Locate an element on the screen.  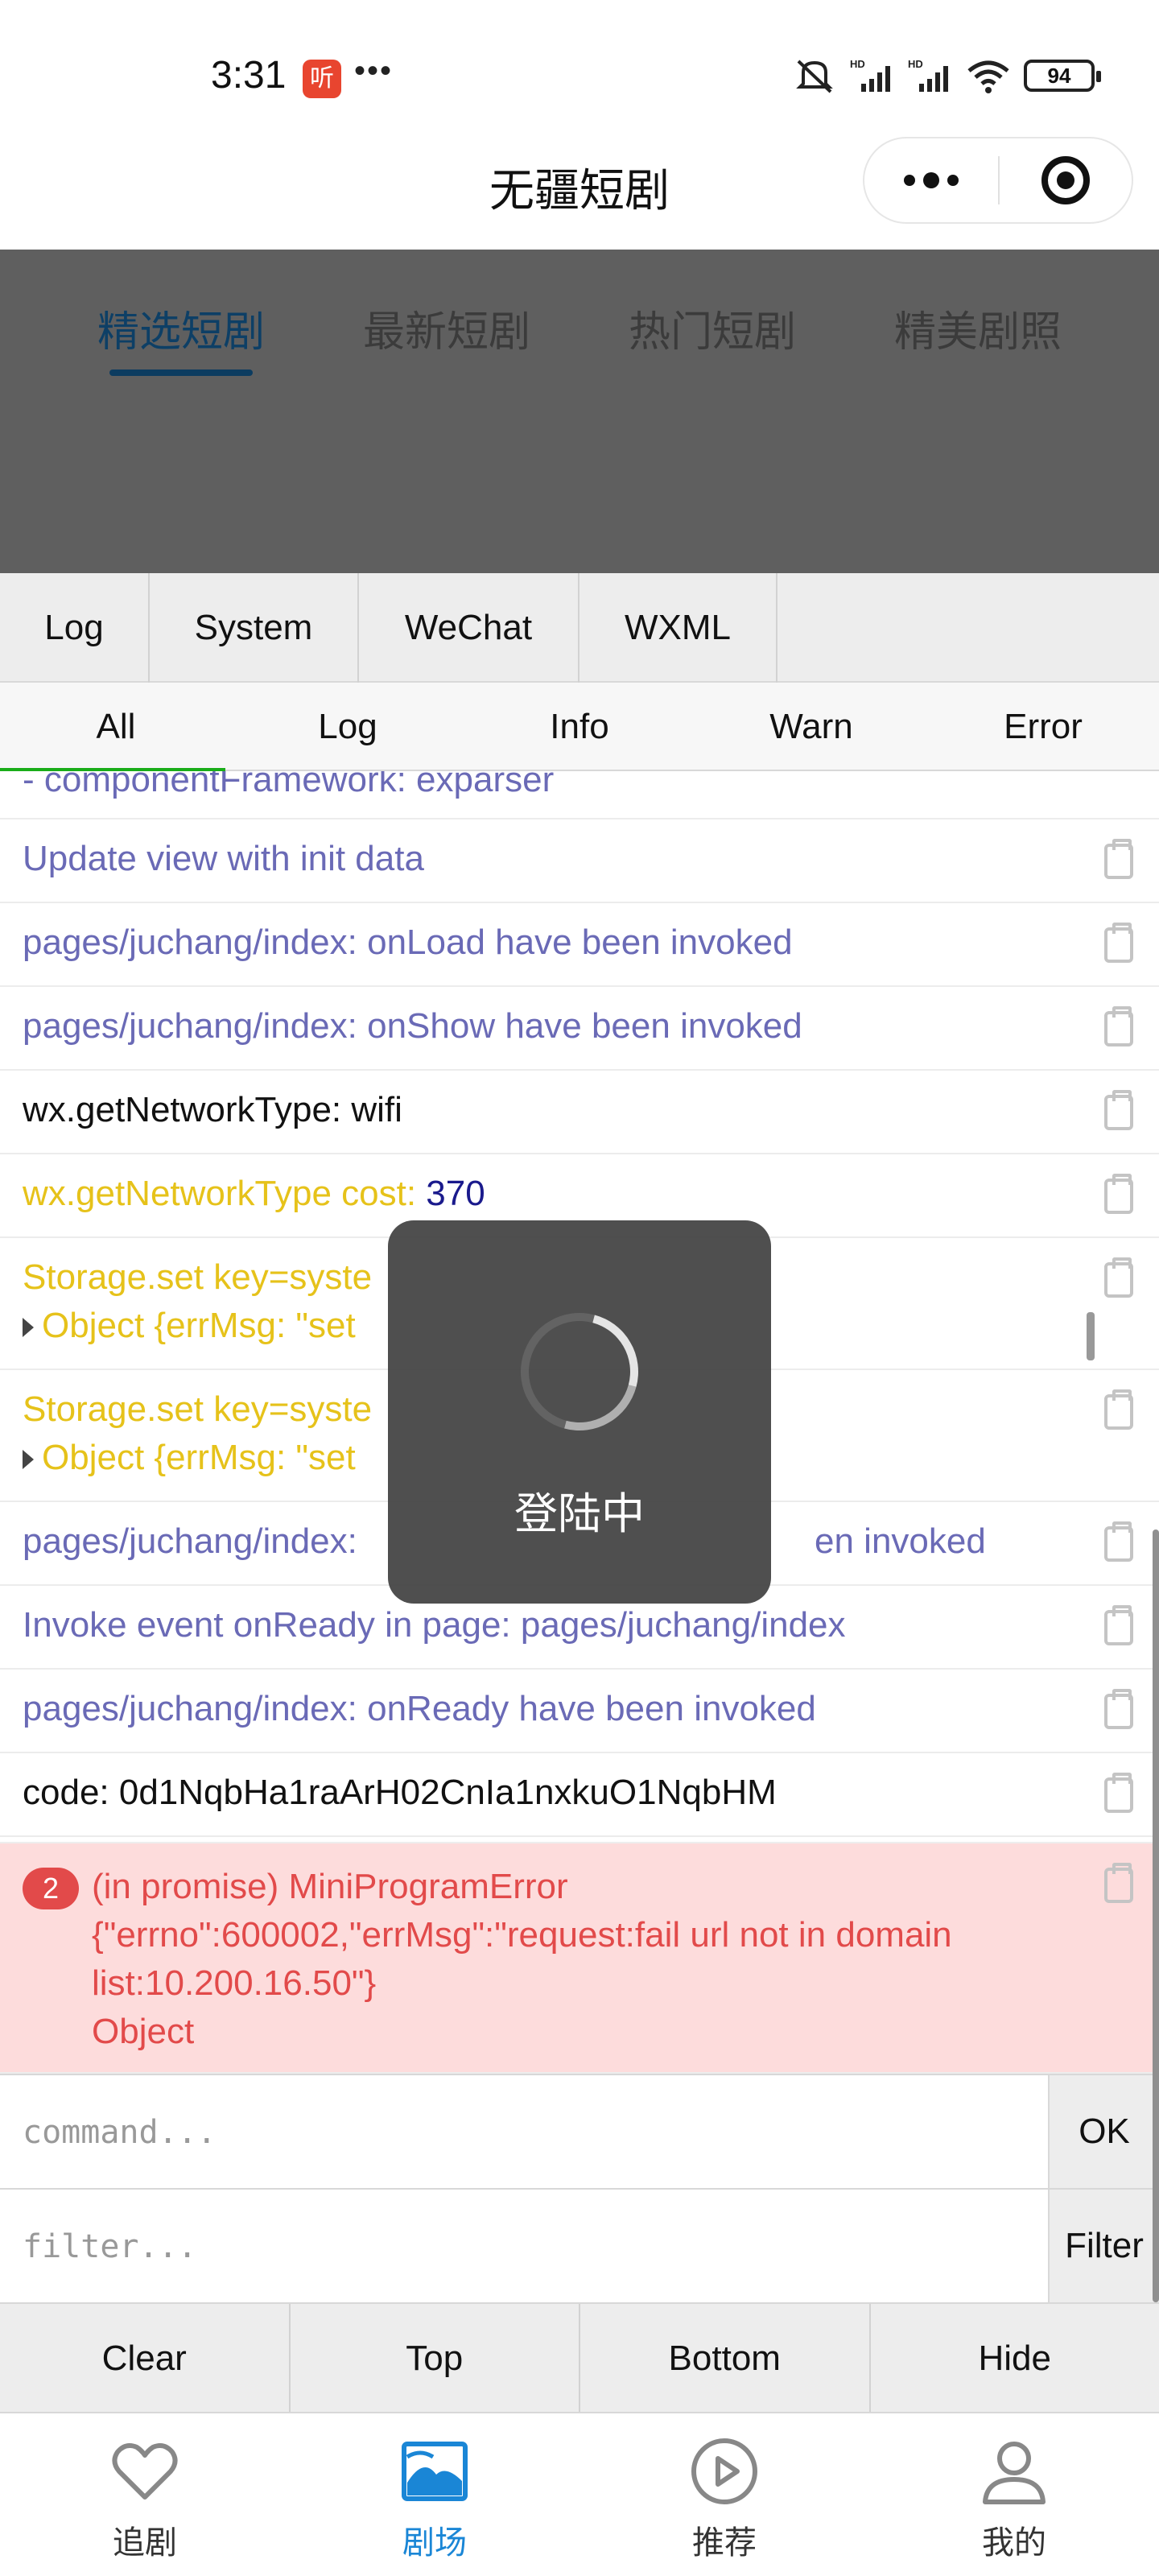
vconsole-toolbar: Clear Top Bottom Hide is located at coordinates (579, 2358).